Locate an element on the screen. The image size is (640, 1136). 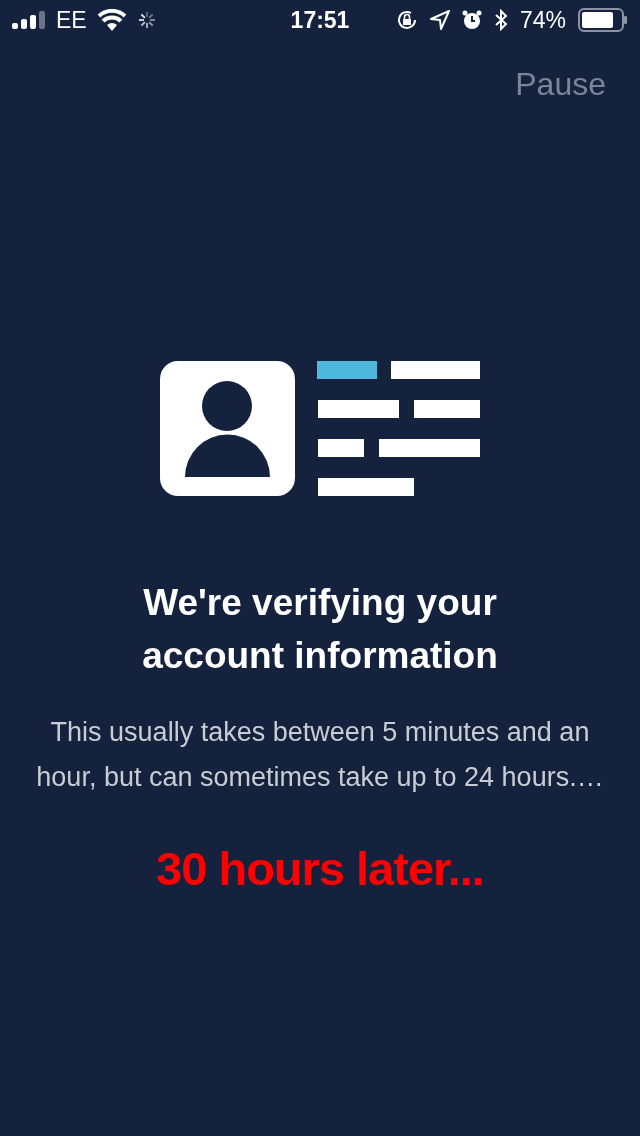
alarm-clock-icon is located at coordinates (471, 20).